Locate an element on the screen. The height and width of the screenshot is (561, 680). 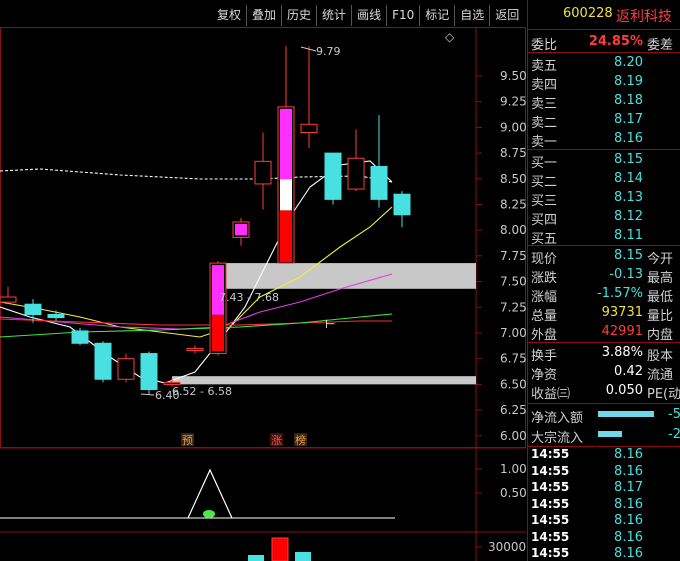
price-tick: 6.00 is located at coordinates (513, 436).